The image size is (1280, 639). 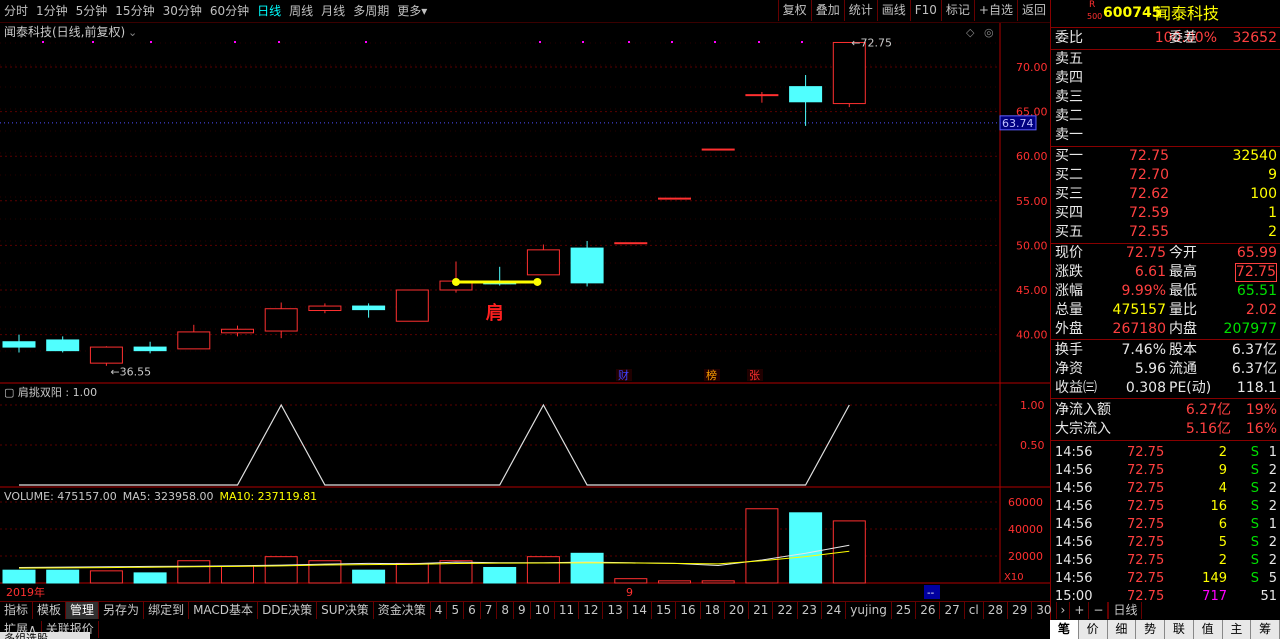 I want to click on quote-tab-0: 笔, so click(x=1064, y=629).